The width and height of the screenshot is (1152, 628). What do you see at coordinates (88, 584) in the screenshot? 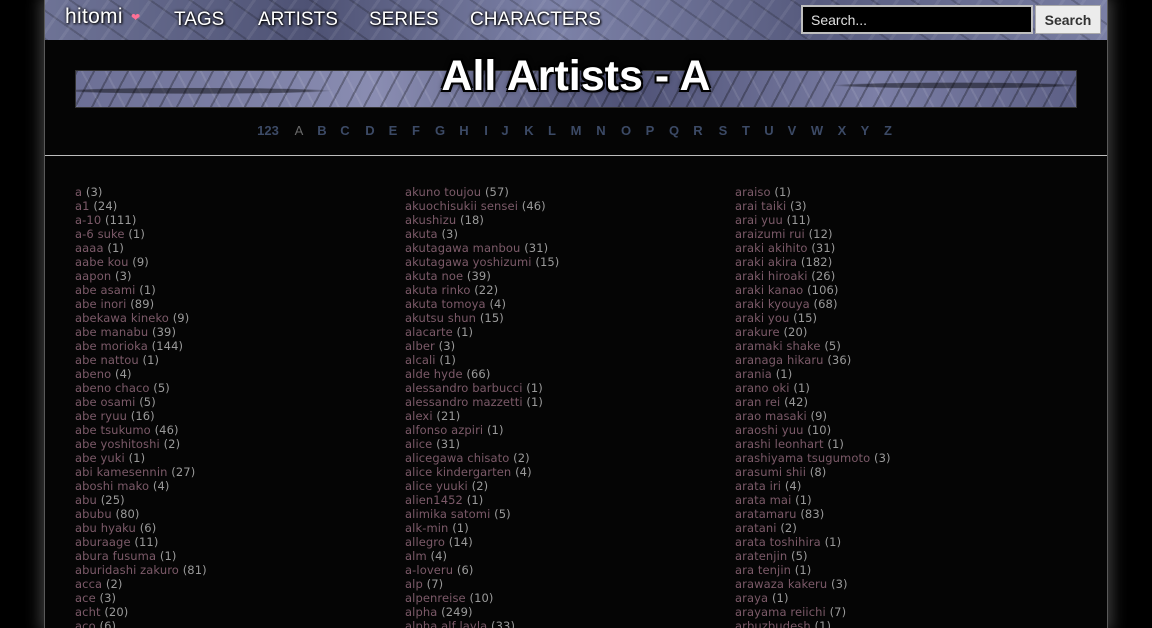
I see `artist-link: acca` at bounding box center [88, 584].